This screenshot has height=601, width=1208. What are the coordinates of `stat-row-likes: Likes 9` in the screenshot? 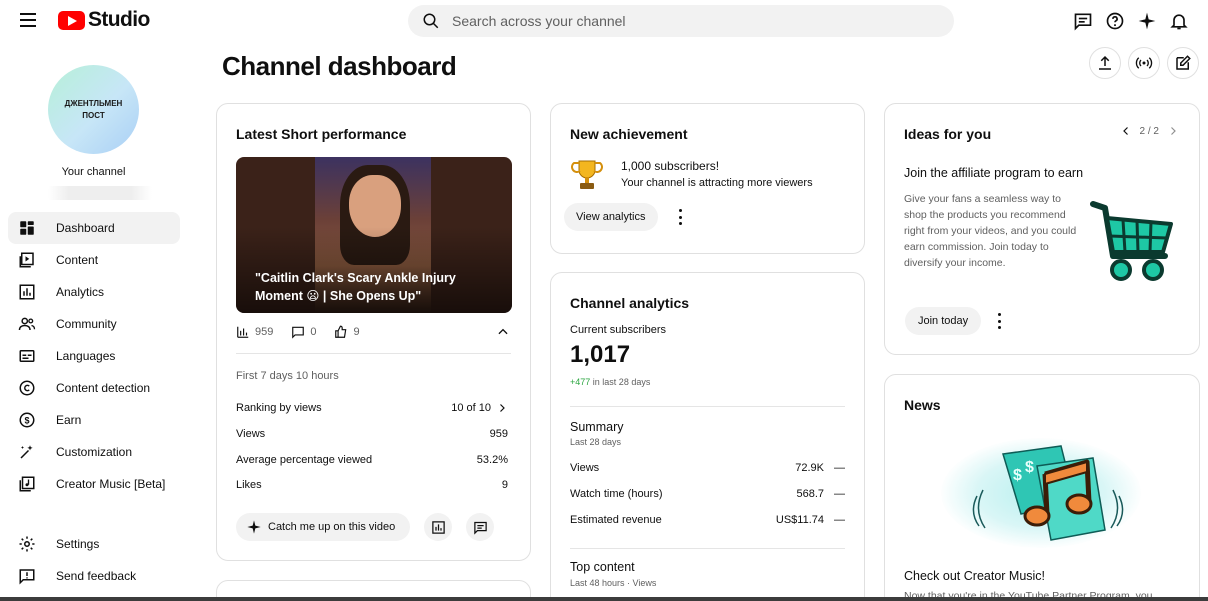 It's located at (372, 485).